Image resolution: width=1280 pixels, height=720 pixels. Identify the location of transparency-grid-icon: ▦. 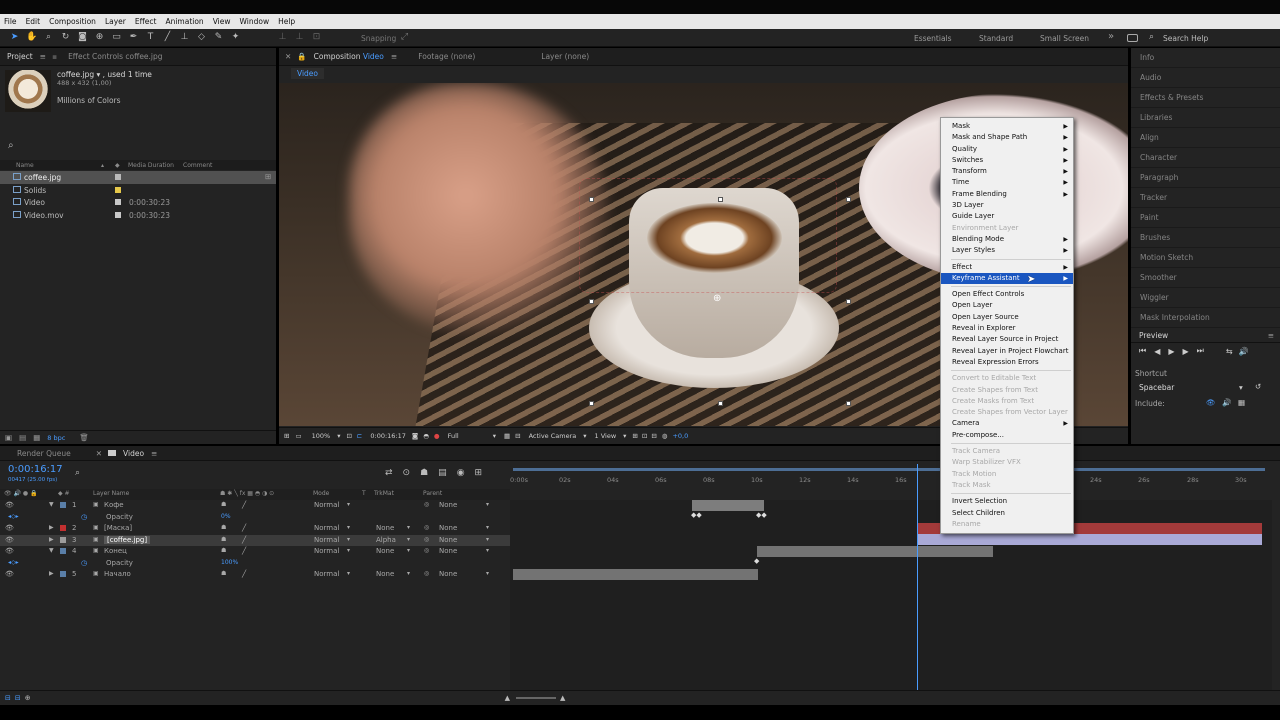
(507, 436).